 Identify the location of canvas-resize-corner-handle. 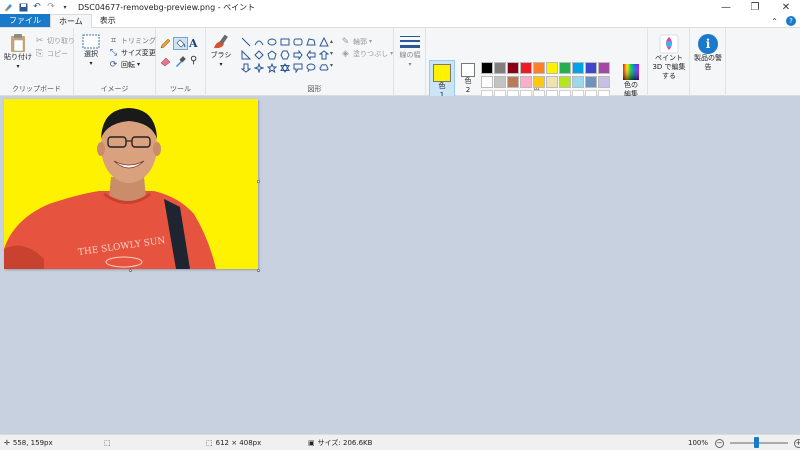
(258, 270).